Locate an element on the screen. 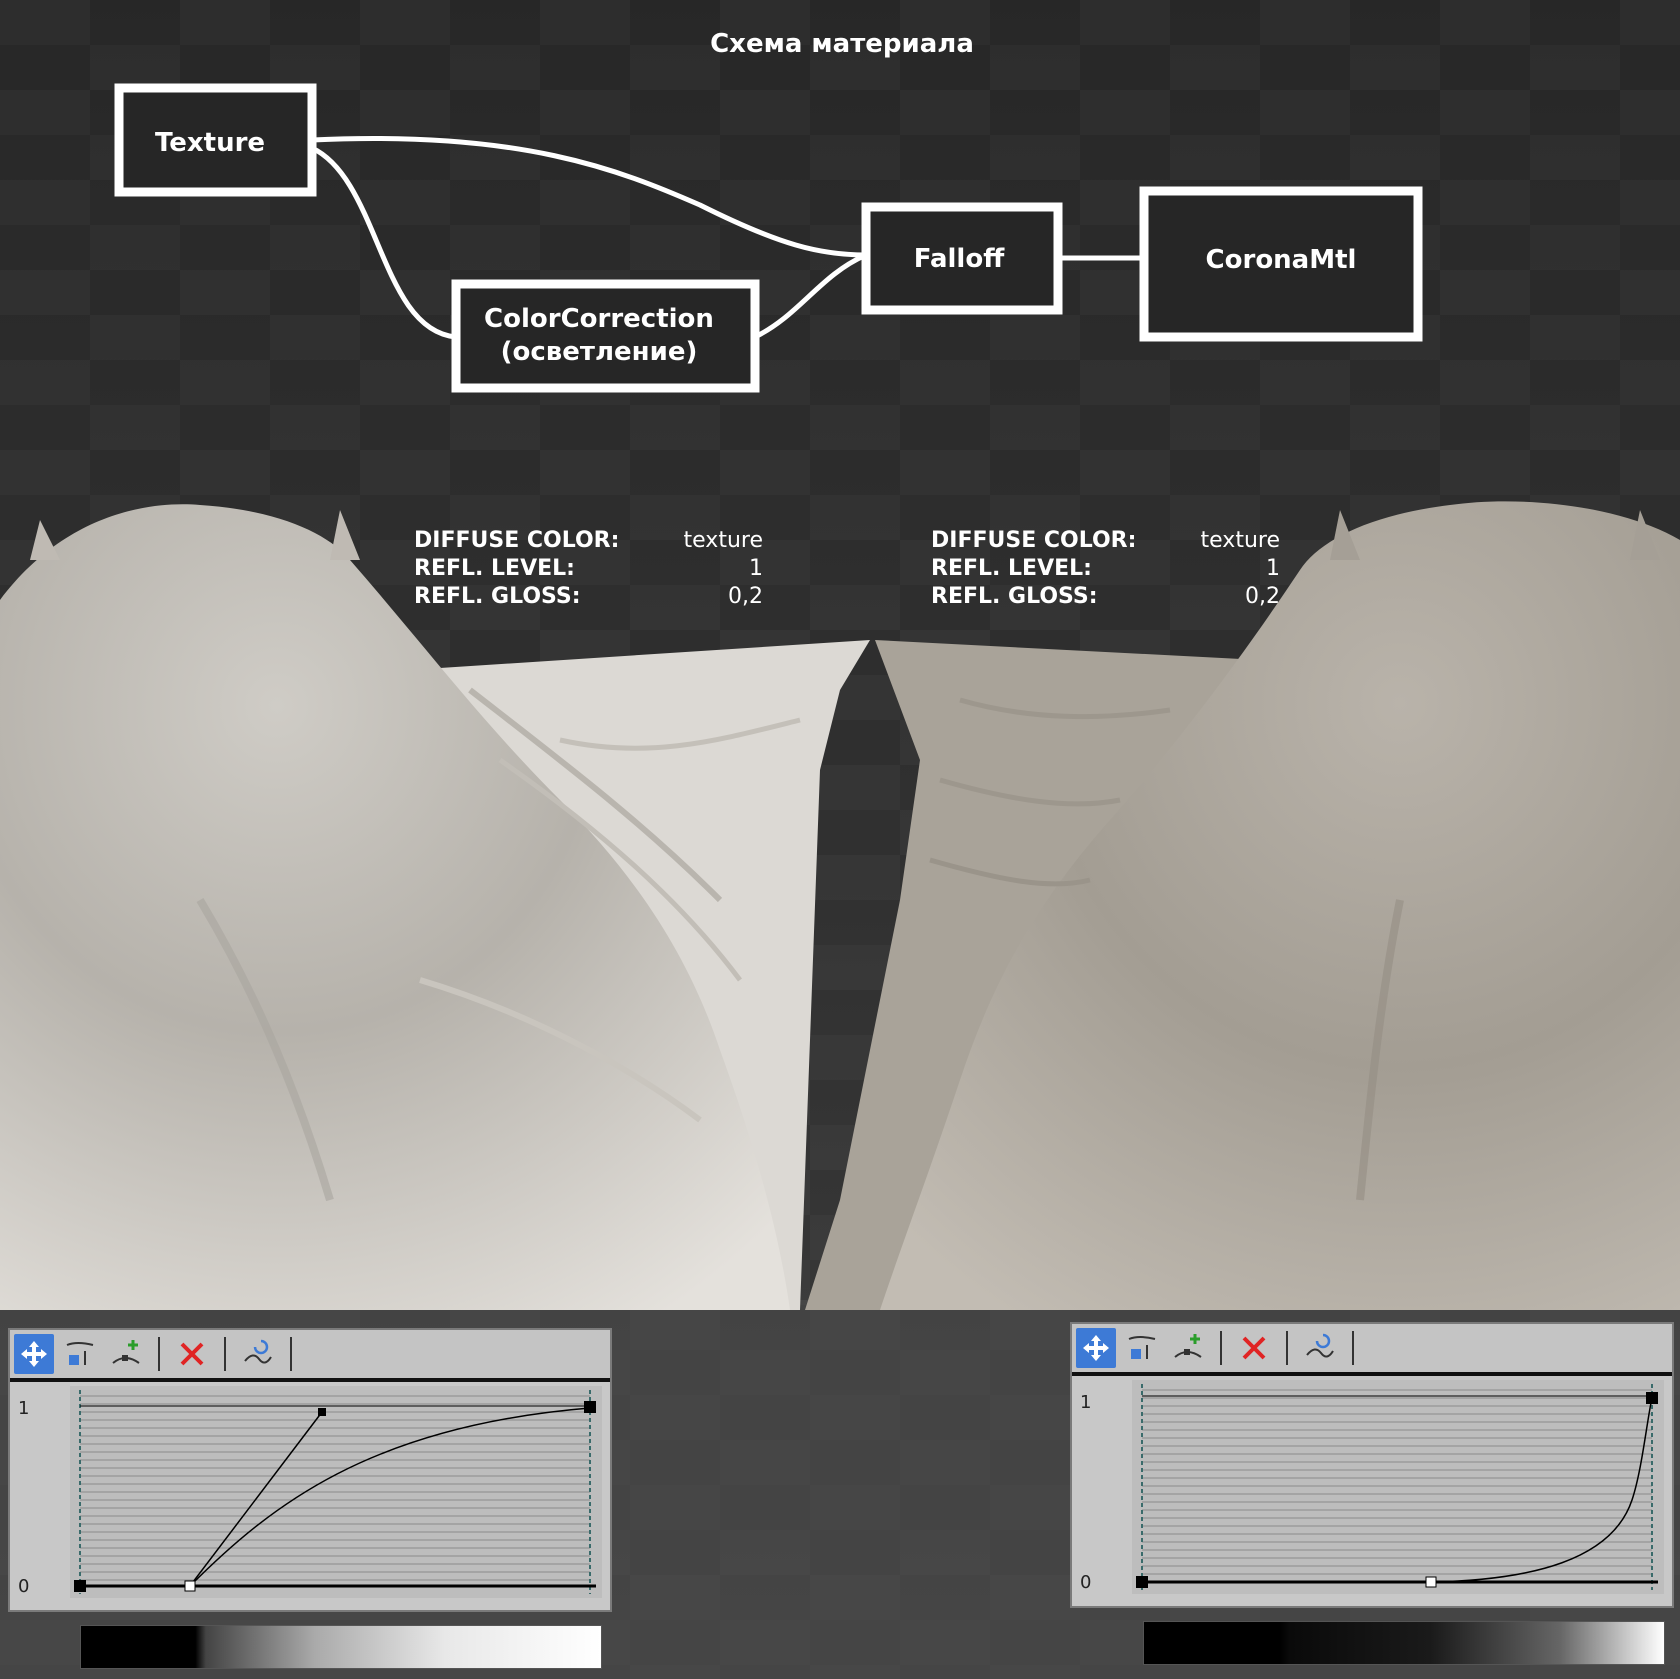  node-texture: Texture is located at coordinates (215, 140).